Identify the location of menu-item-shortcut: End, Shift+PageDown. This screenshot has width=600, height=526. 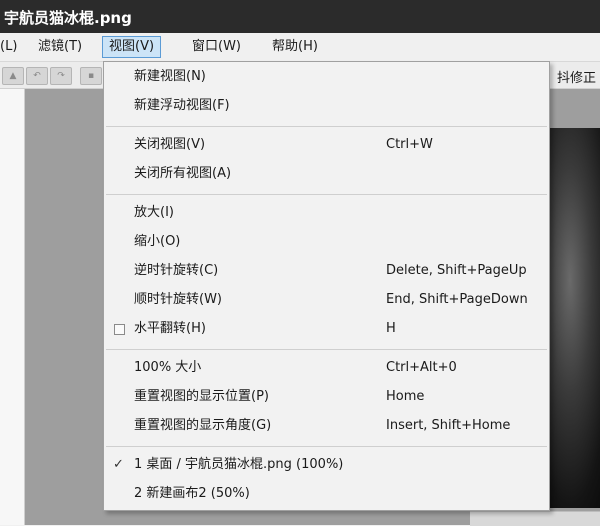
(457, 299).